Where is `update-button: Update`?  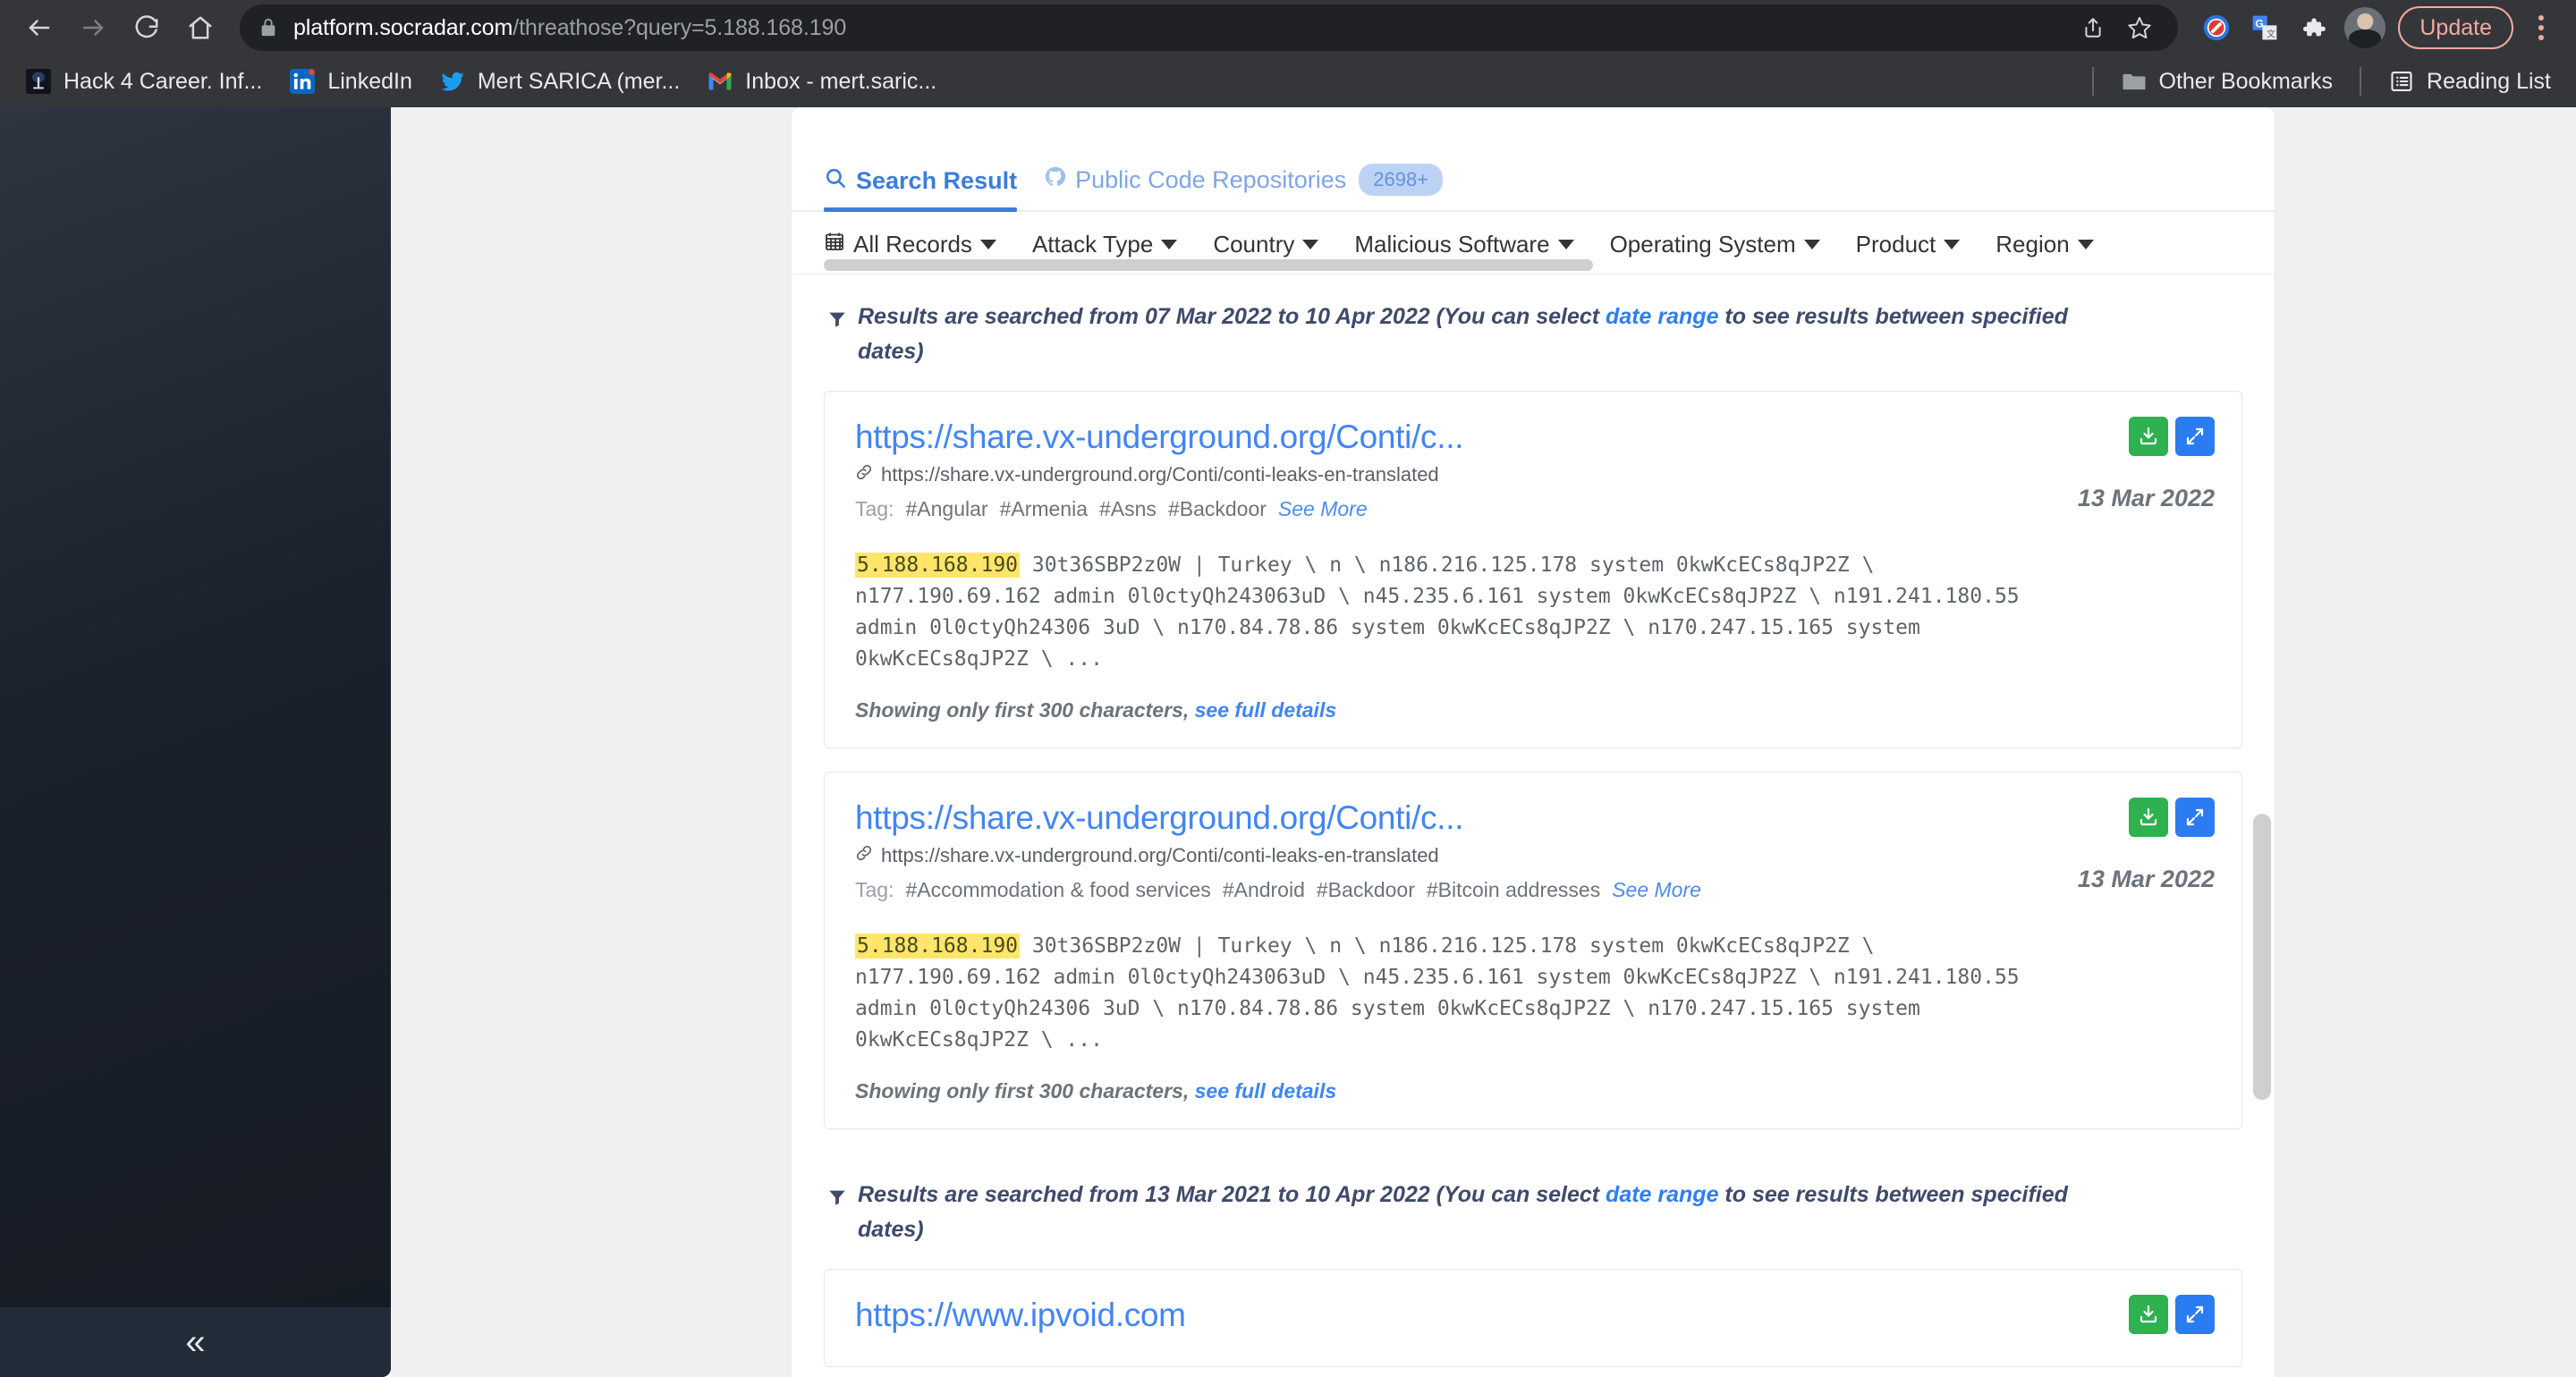 update-button: Update is located at coordinates (2455, 27).